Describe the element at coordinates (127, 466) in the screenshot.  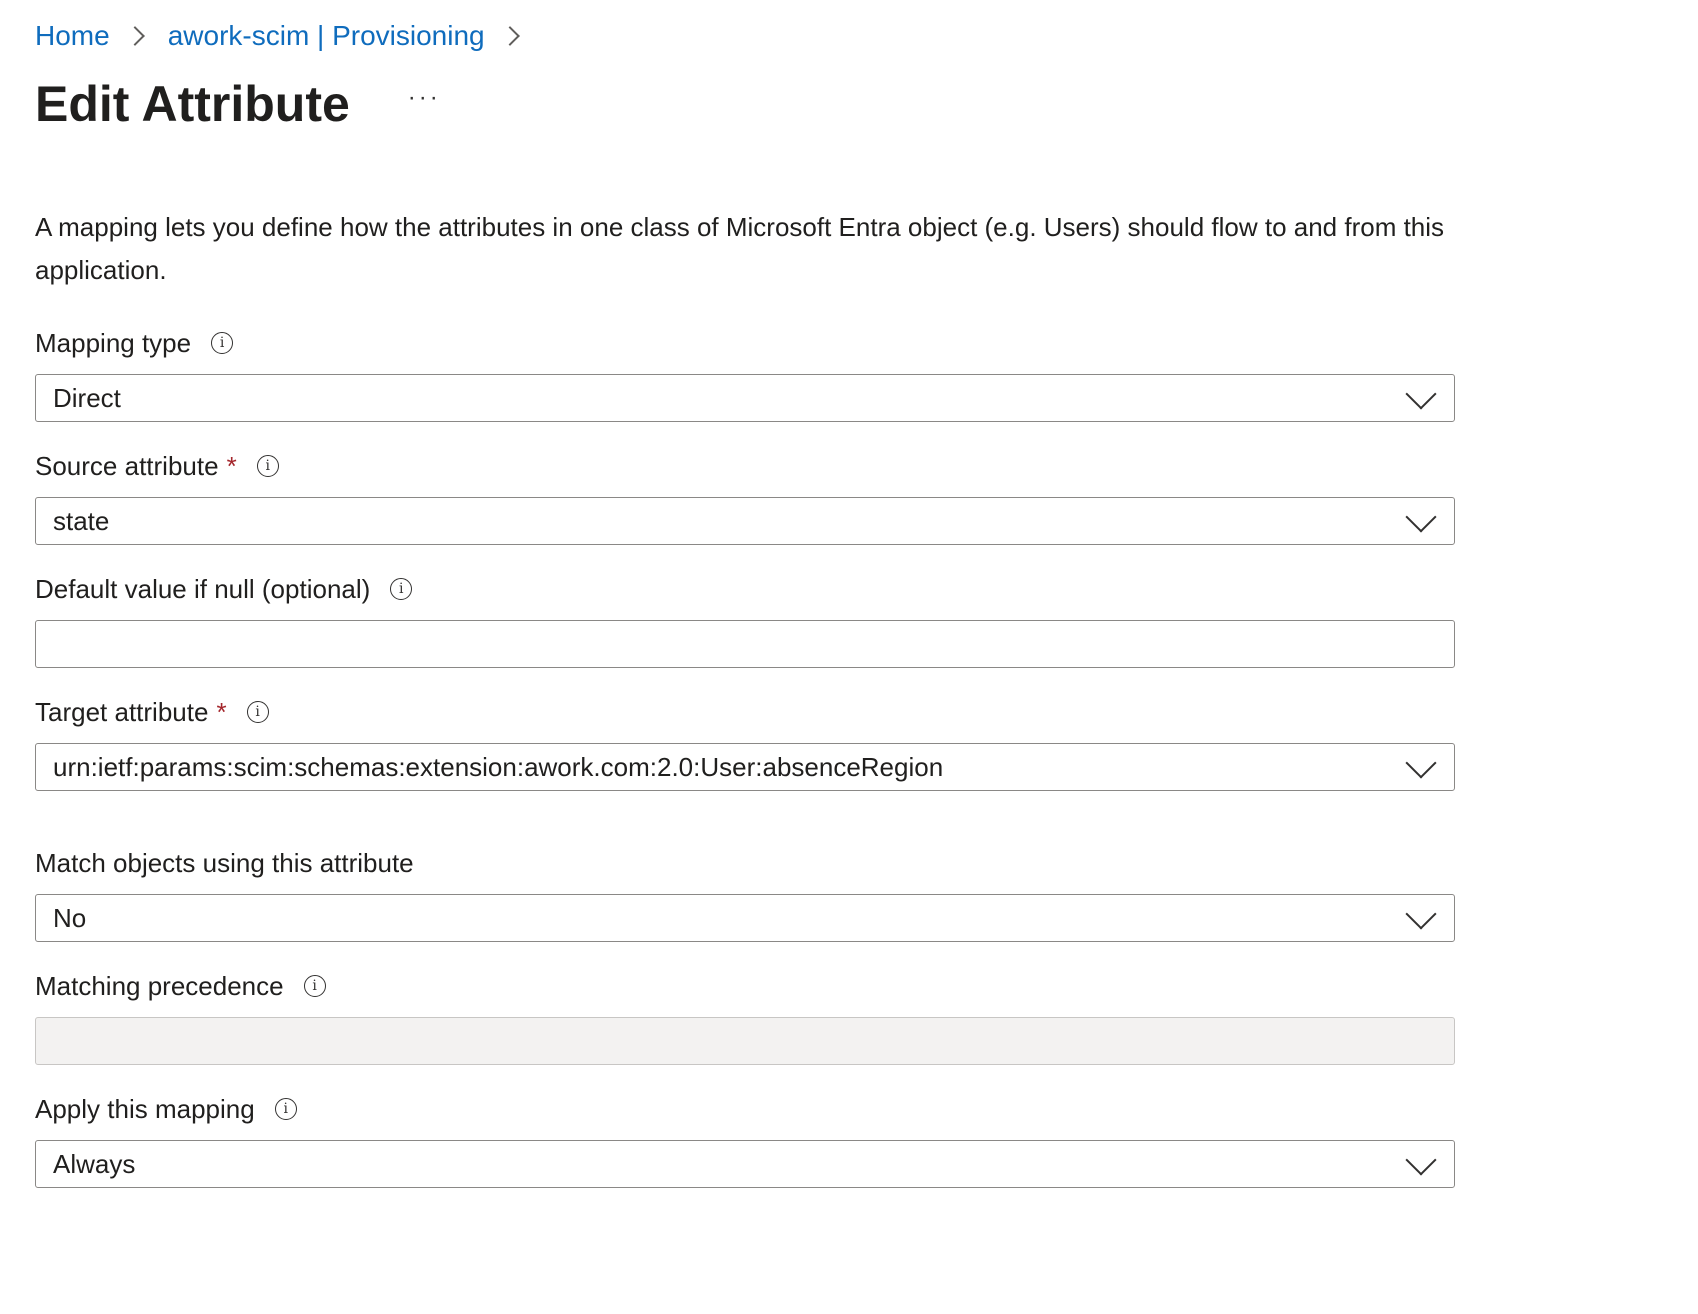
I see `source-attribute-label: Source attribute` at that location.